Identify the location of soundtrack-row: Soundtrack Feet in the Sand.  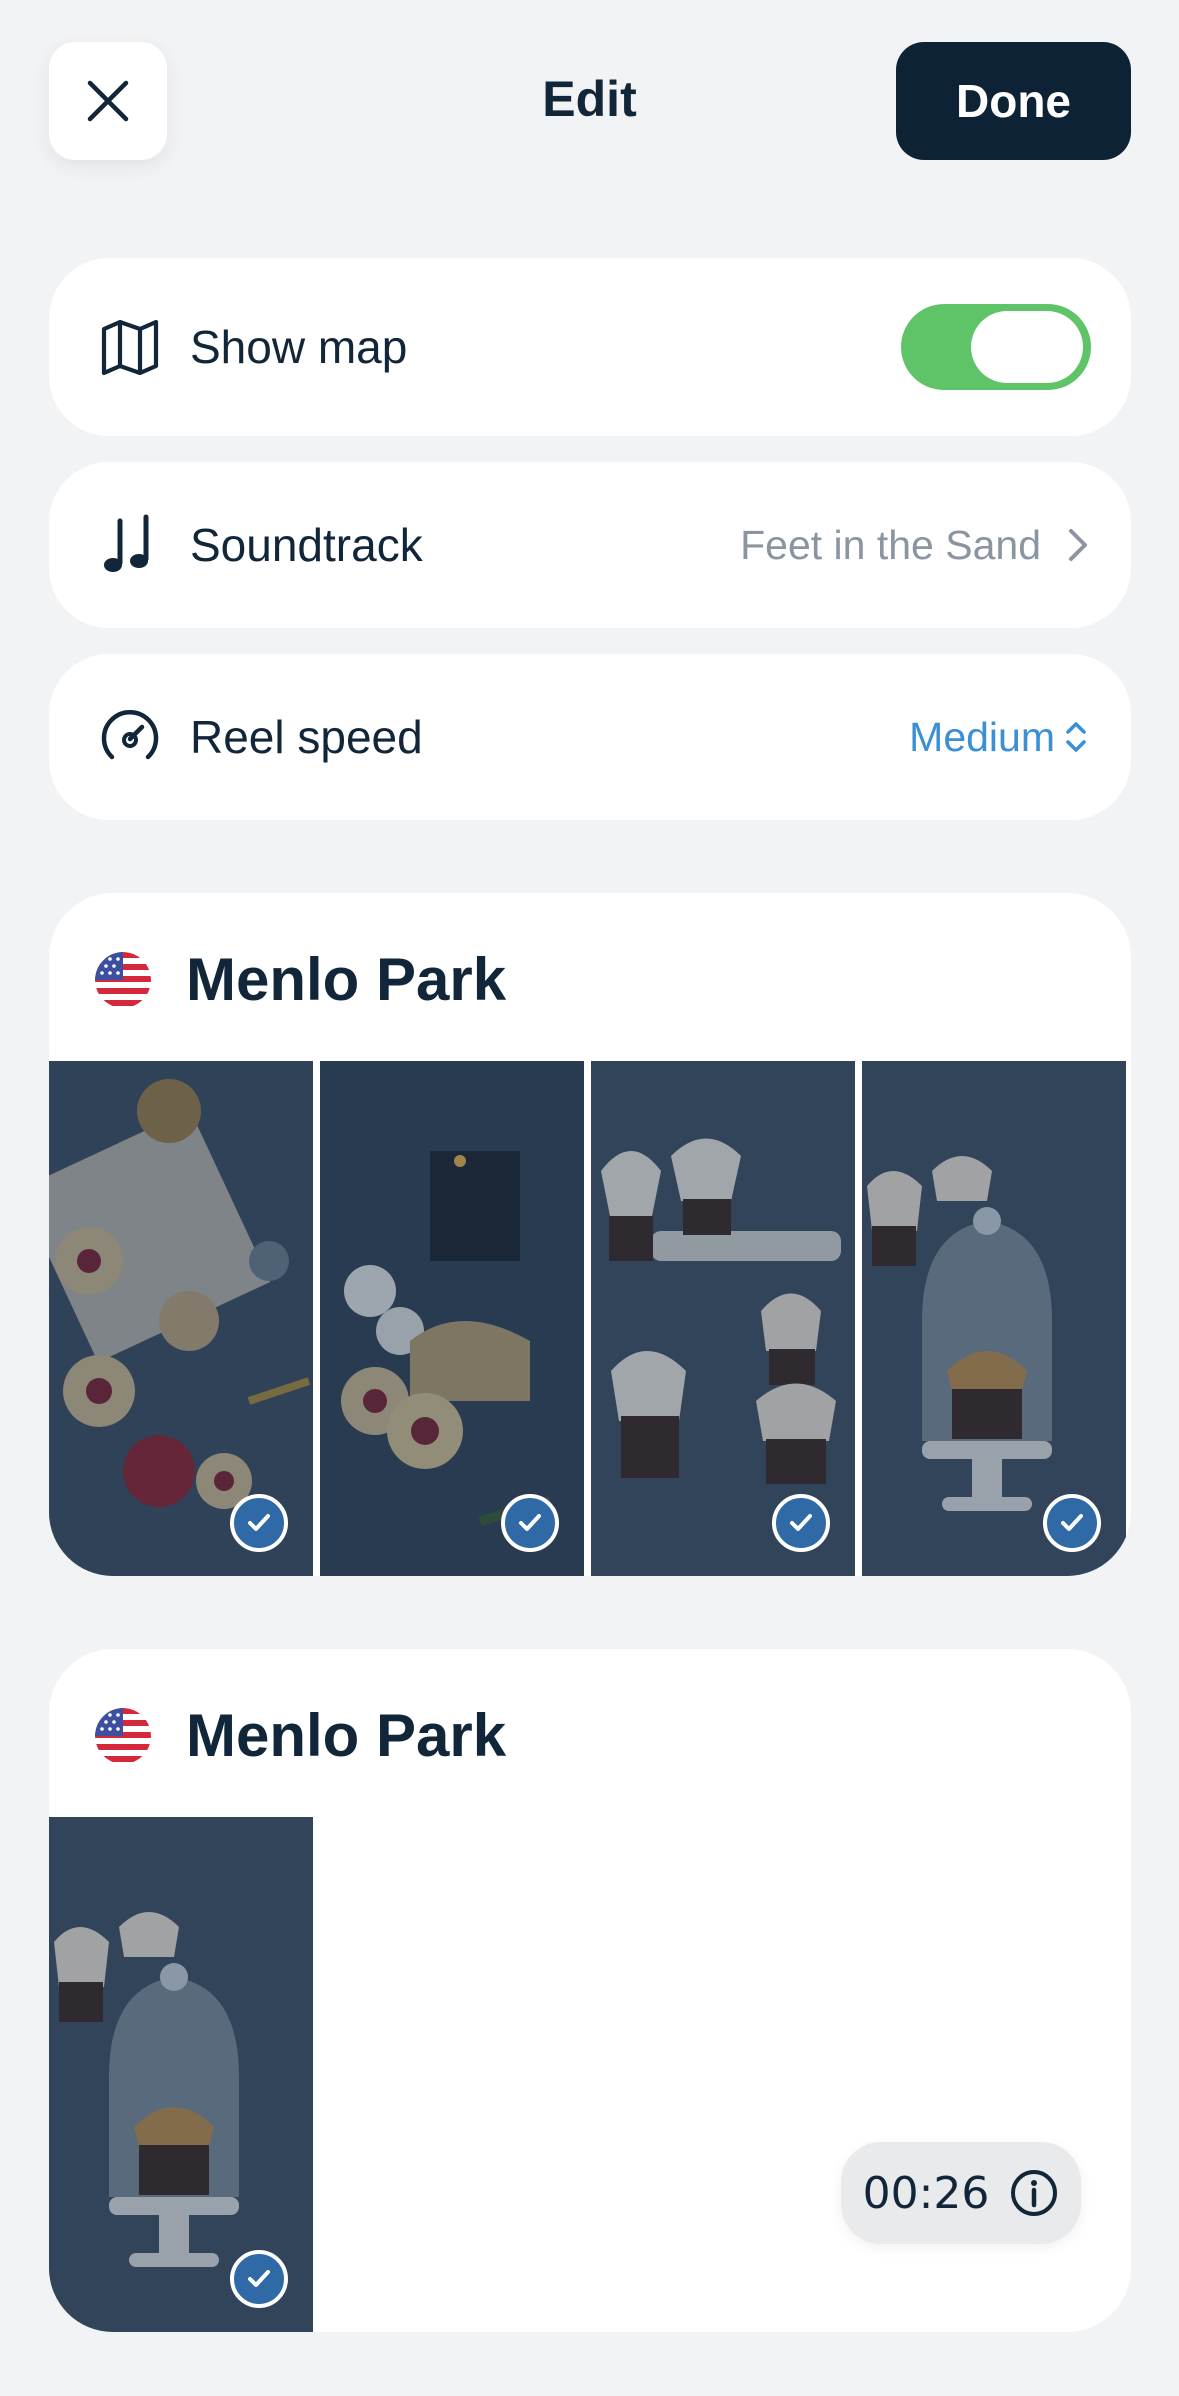
(590, 545).